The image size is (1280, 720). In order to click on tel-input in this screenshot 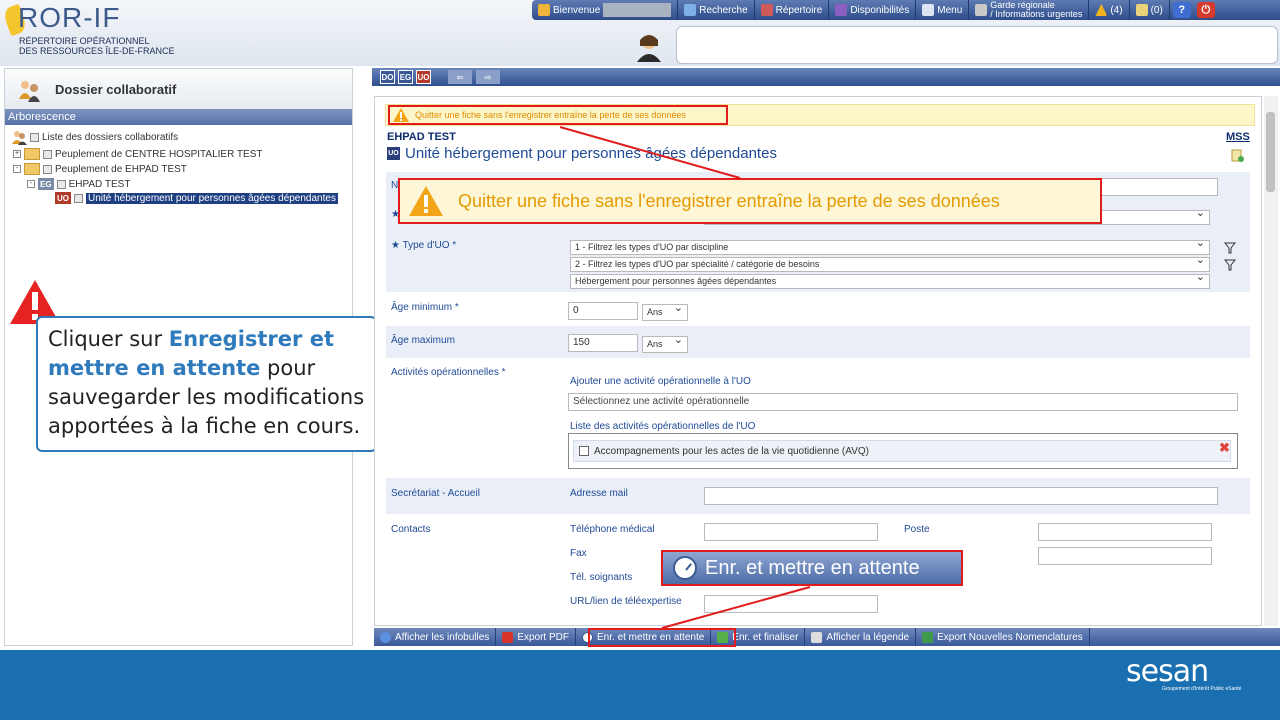, I will do `click(791, 532)`.